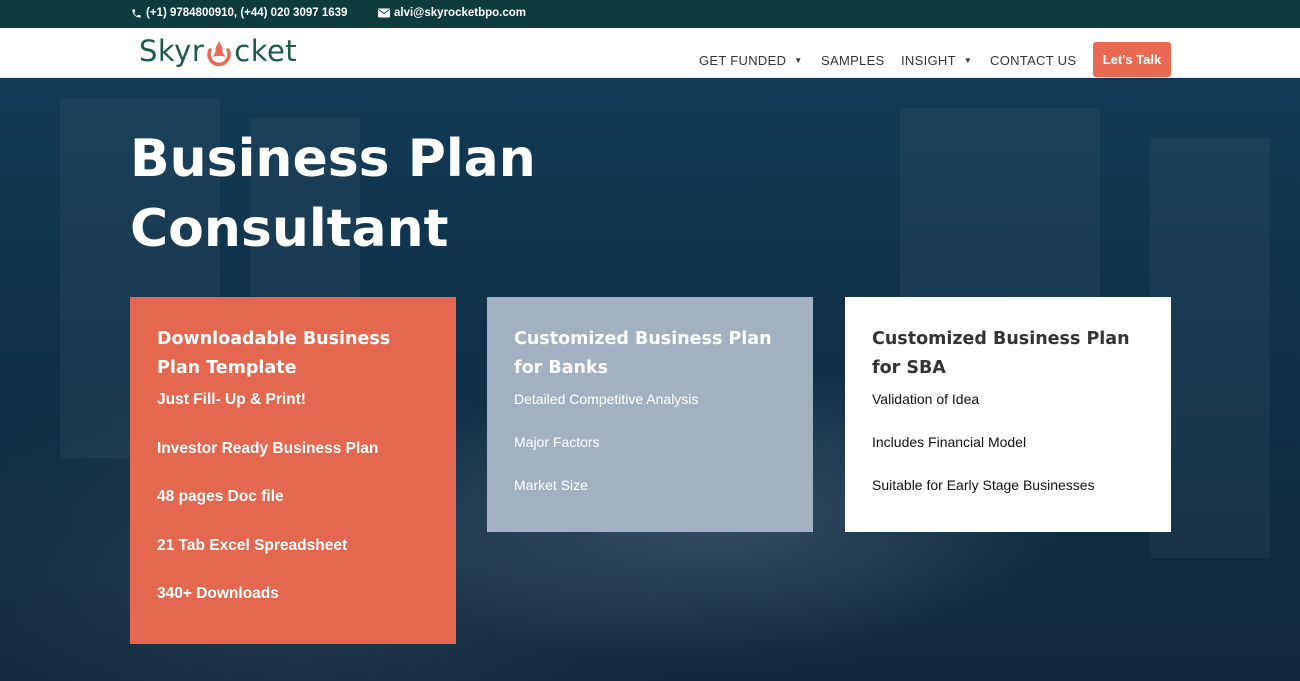 Image resolution: width=1300 pixels, height=681 pixels. Describe the element at coordinates (390, 194) in the screenshot. I see `page-title: Business Plan Consultant` at that location.